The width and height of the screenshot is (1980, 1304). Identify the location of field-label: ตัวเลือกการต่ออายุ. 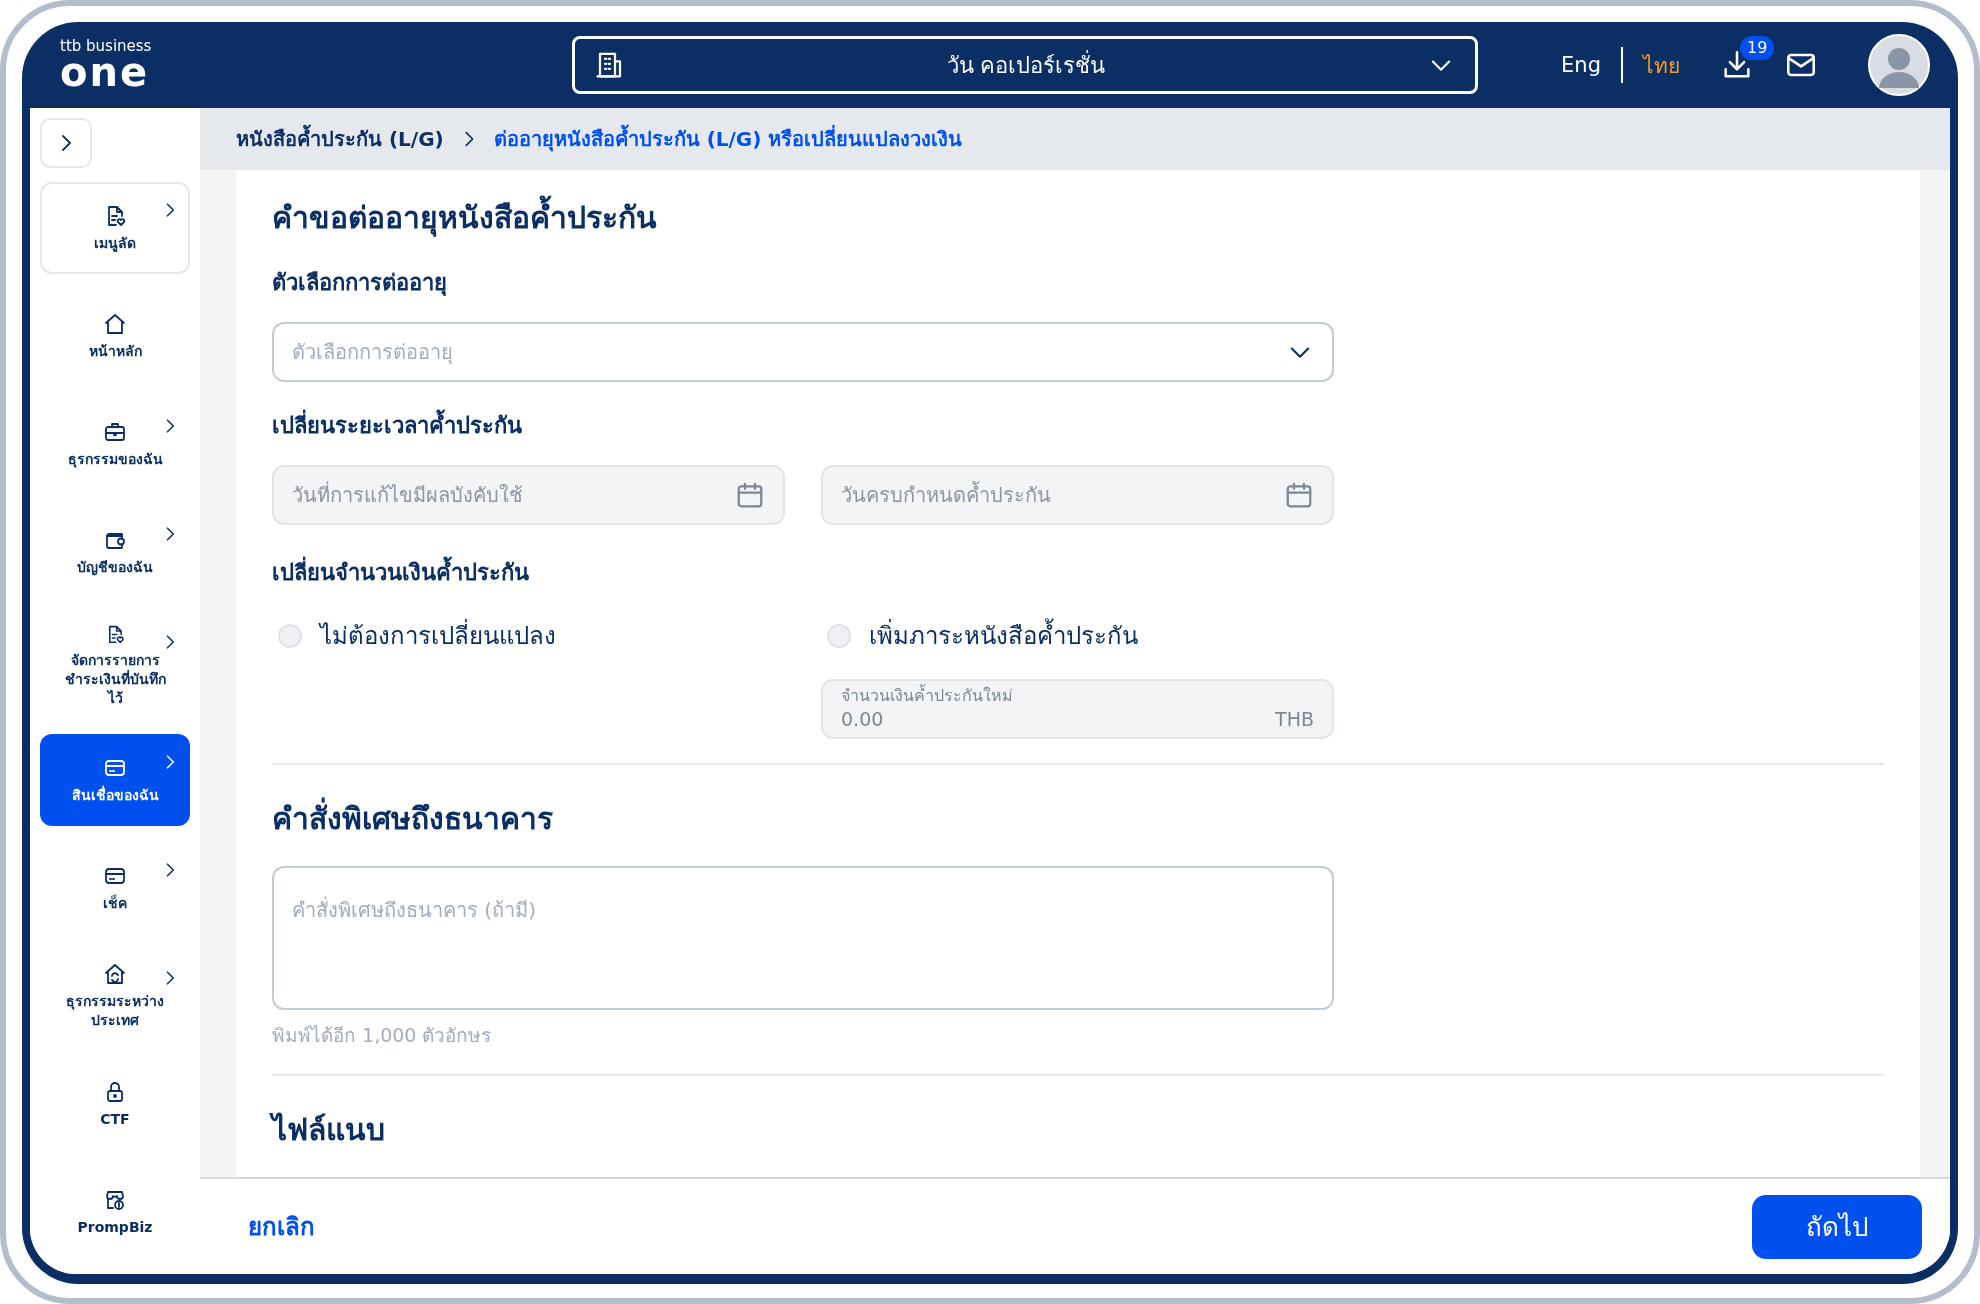
(360, 283).